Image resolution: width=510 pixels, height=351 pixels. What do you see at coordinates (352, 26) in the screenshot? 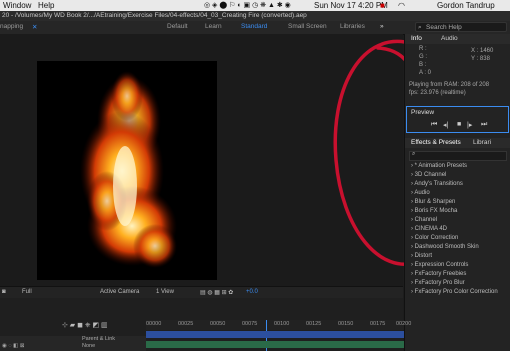
I see `workspace-libraries: Libraries` at bounding box center [352, 26].